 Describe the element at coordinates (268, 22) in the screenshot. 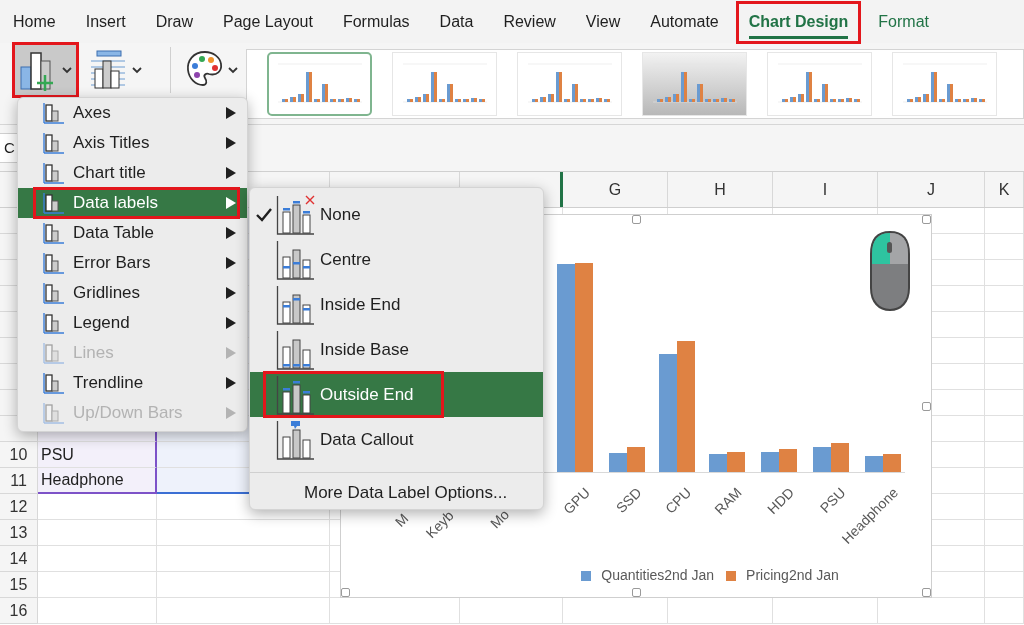

I see `ribbon-tab: Page Layout` at that location.